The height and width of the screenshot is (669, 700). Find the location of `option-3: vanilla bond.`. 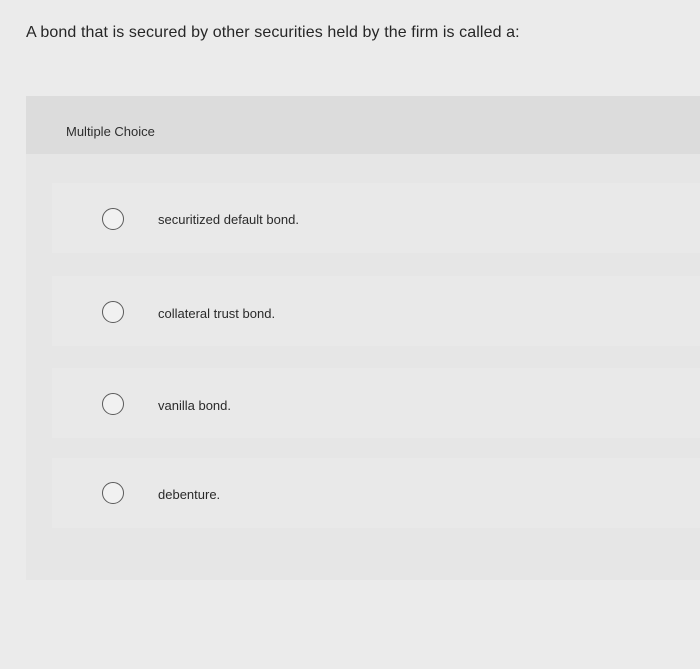

option-3: vanilla bond. is located at coordinates (376, 403).